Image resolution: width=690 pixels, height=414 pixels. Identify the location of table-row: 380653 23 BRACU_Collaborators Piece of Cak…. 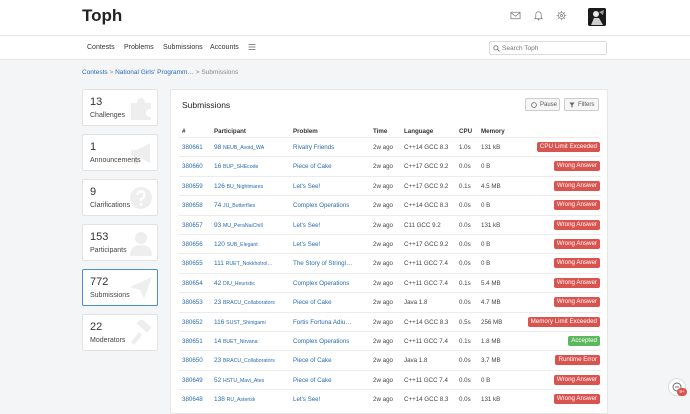
(390, 301).